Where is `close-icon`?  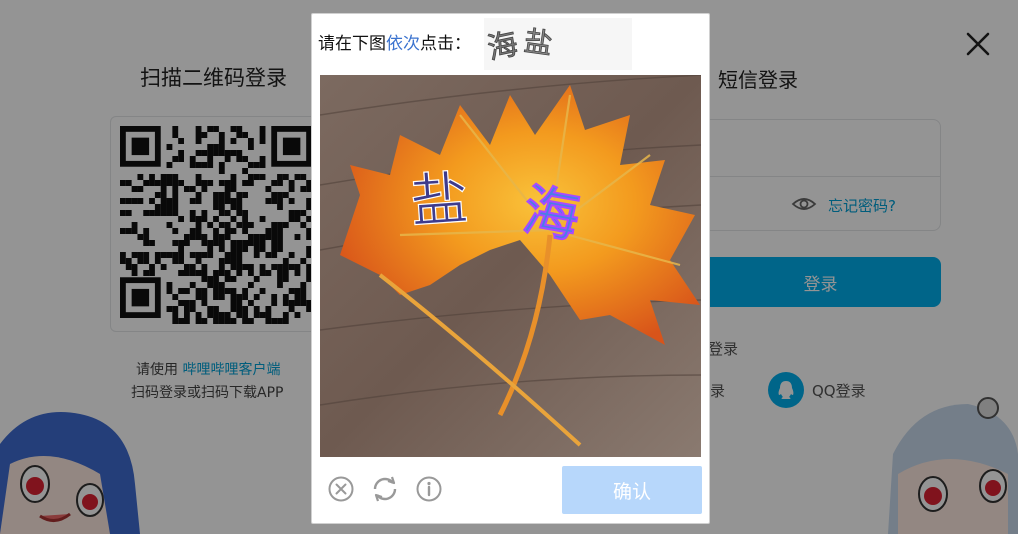
close-icon is located at coordinates (341, 489).